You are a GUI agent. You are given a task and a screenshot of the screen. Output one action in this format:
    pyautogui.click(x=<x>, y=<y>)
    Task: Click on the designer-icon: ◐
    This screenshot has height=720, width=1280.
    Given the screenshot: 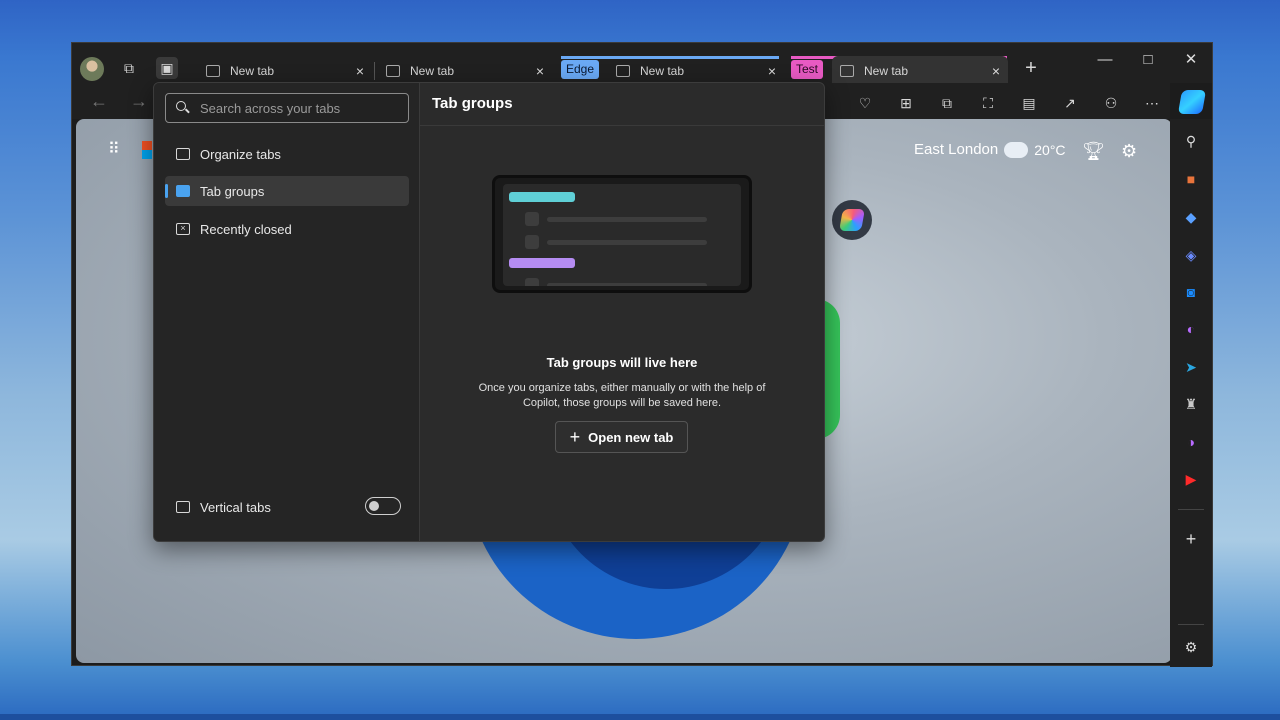 What is the action you would take?
    pyautogui.click(x=1191, y=329)
    